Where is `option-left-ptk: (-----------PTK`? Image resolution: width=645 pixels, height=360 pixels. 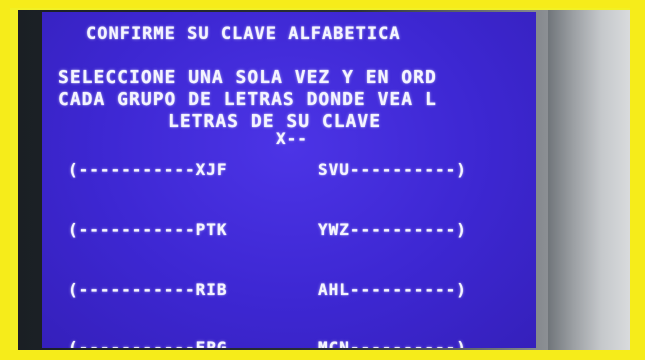
option-left-ptk: (-----------PTK is located at coordinates (148, 229).